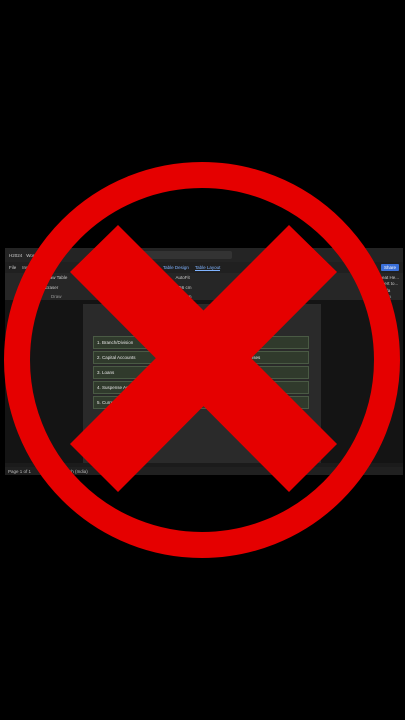 This screenshot has height=720, width=405. What do you see at coordinates (389, 267) in the screenshot?
I see `share-button: Share` at bounding box center [389, 267].